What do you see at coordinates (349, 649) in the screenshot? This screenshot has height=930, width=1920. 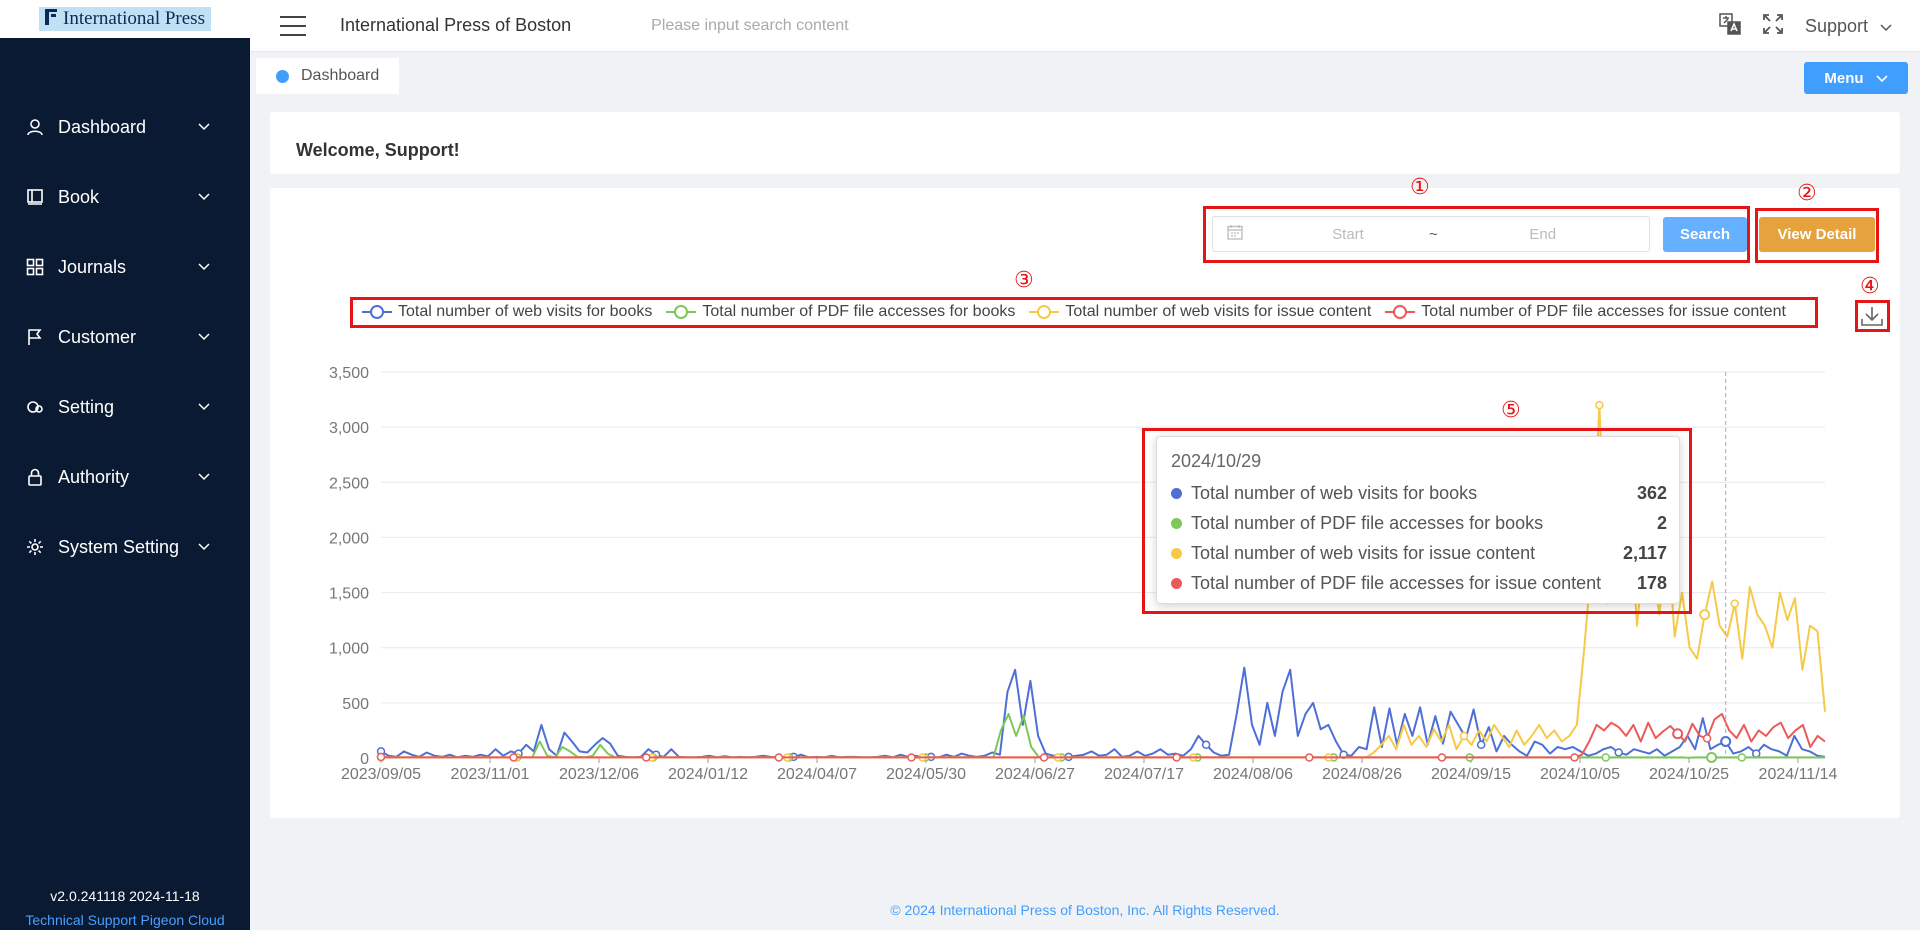 I see `y-tick-label: 1,000` at bounding box center [349, 649].